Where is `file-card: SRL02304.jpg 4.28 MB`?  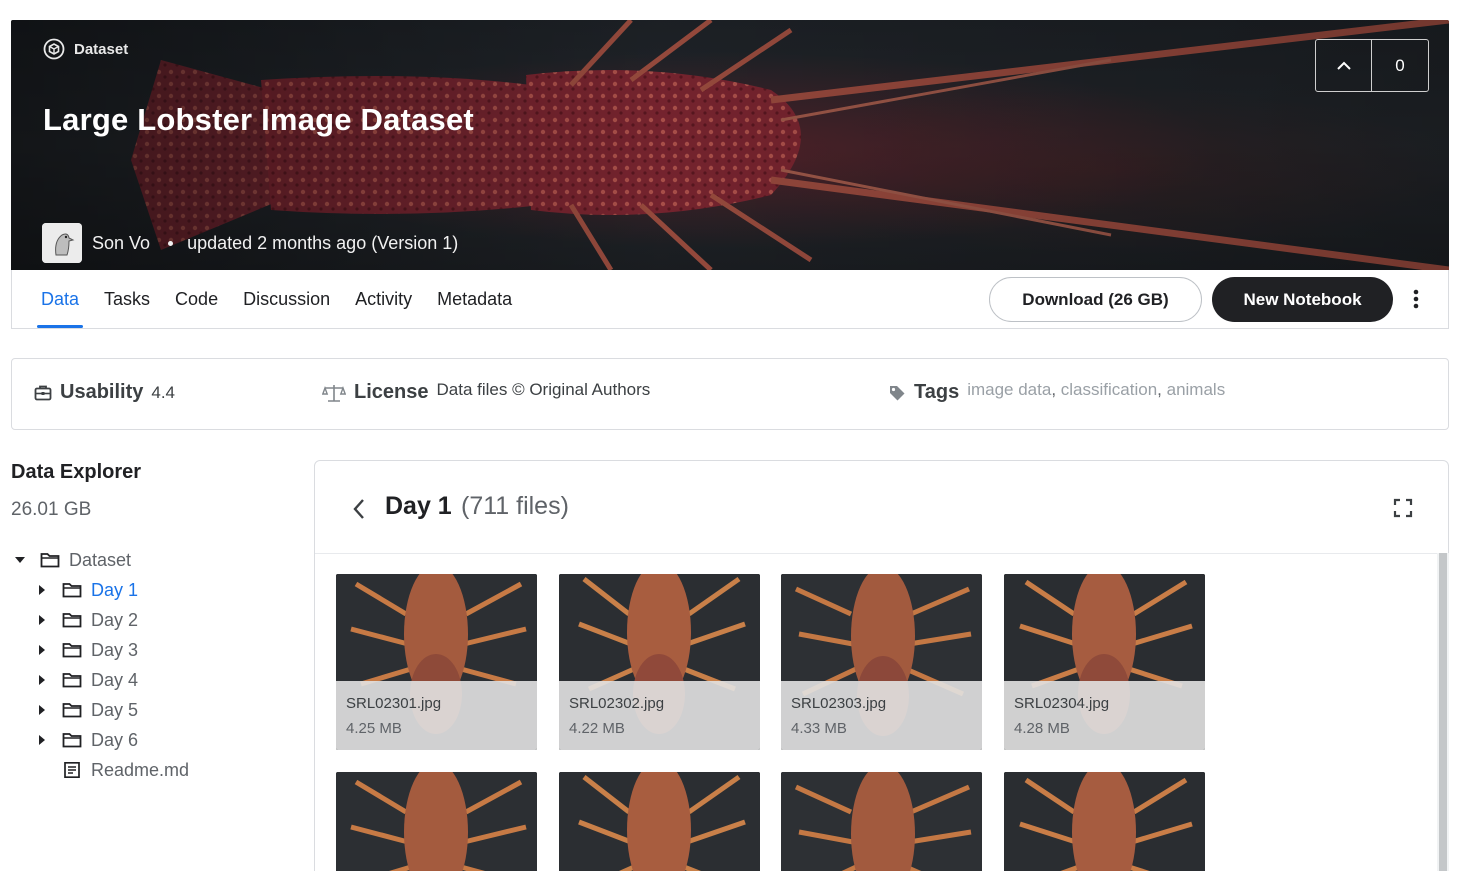
file-card: SRL02304.jpg 4.28 MB is located at coordinates (1104, 662).